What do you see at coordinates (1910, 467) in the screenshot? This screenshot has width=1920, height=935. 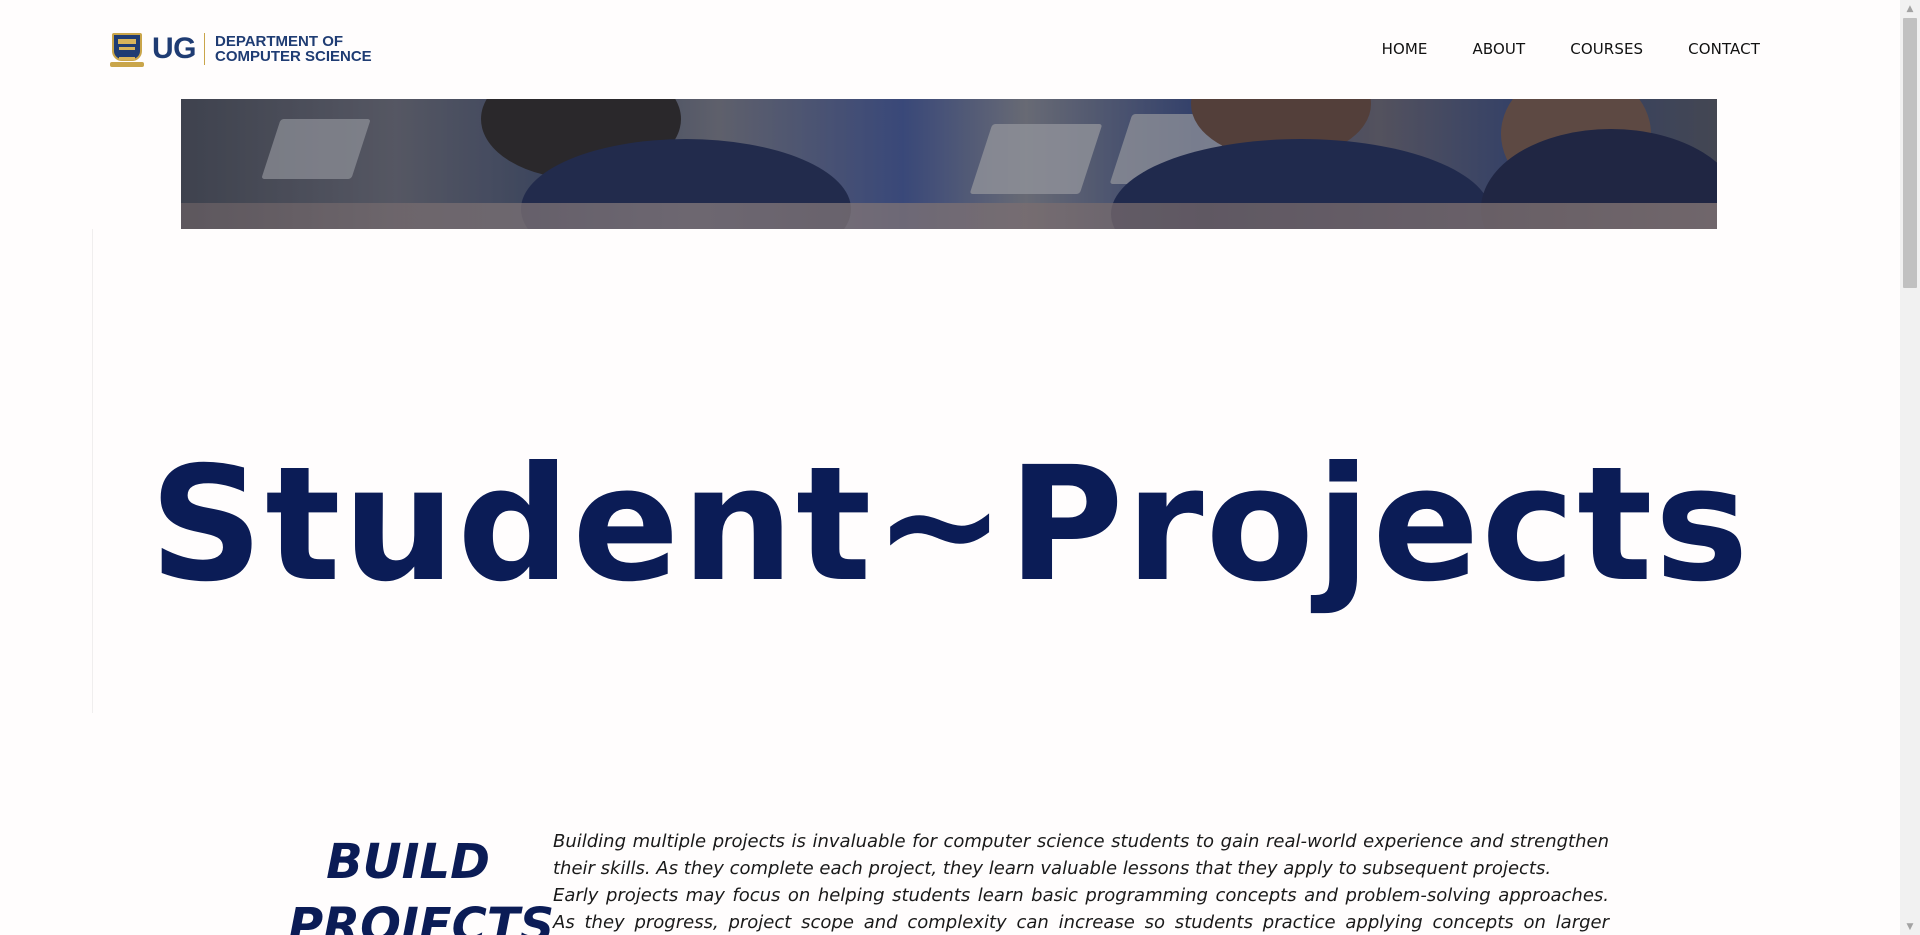 I see `vertical-scrollbar: ▲ ▼` at bounding box center [1910, 467].